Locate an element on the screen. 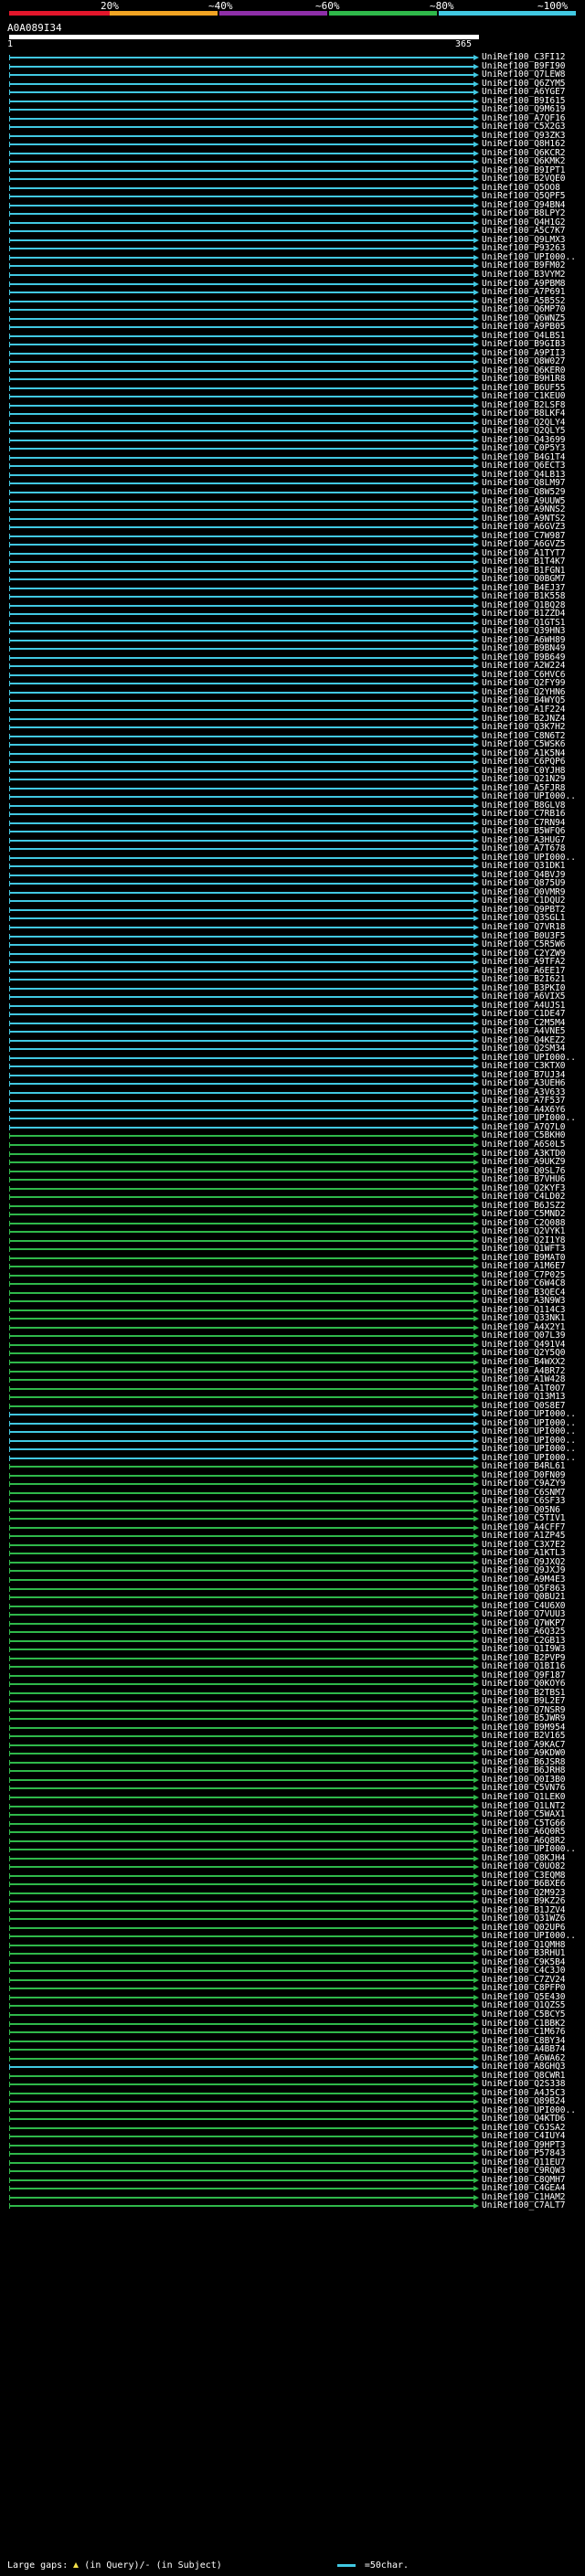 This screenshot has height=2576, width=585. hit-row: UniRef100_C7ALT7 is located at coordinates (293, 2205).